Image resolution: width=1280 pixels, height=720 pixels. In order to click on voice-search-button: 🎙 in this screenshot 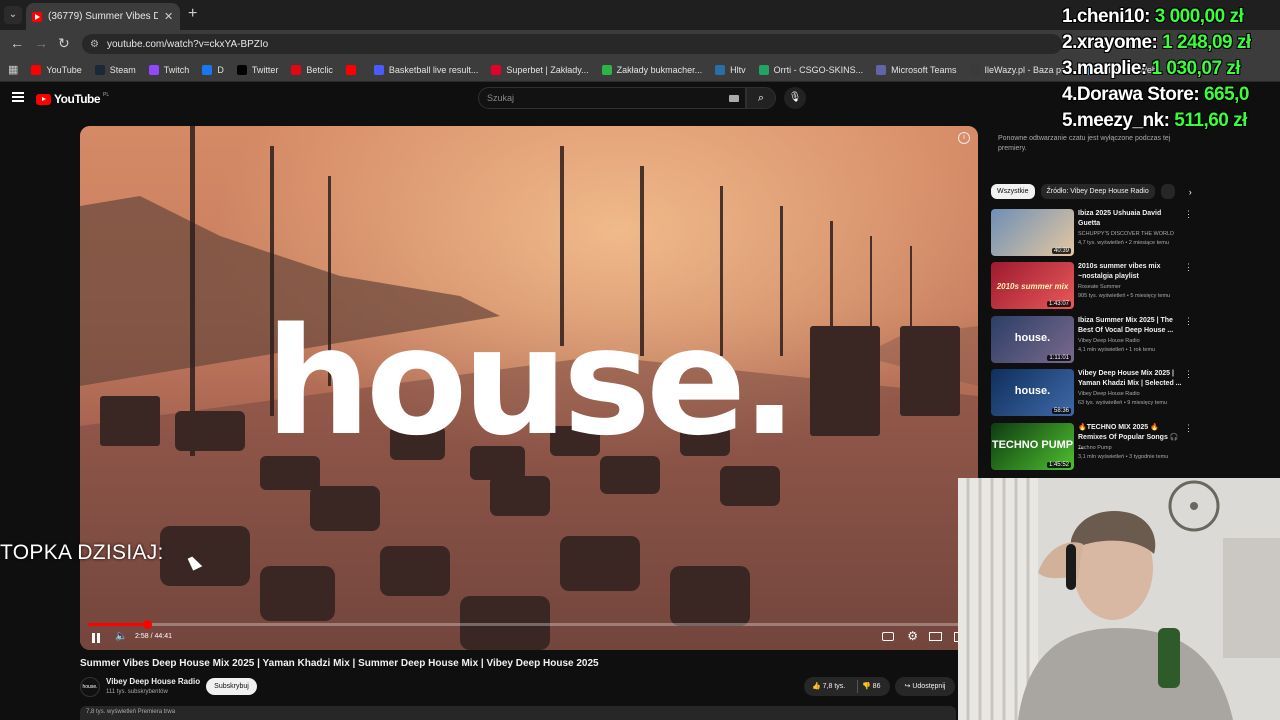, I will do `click(795, 98)`.